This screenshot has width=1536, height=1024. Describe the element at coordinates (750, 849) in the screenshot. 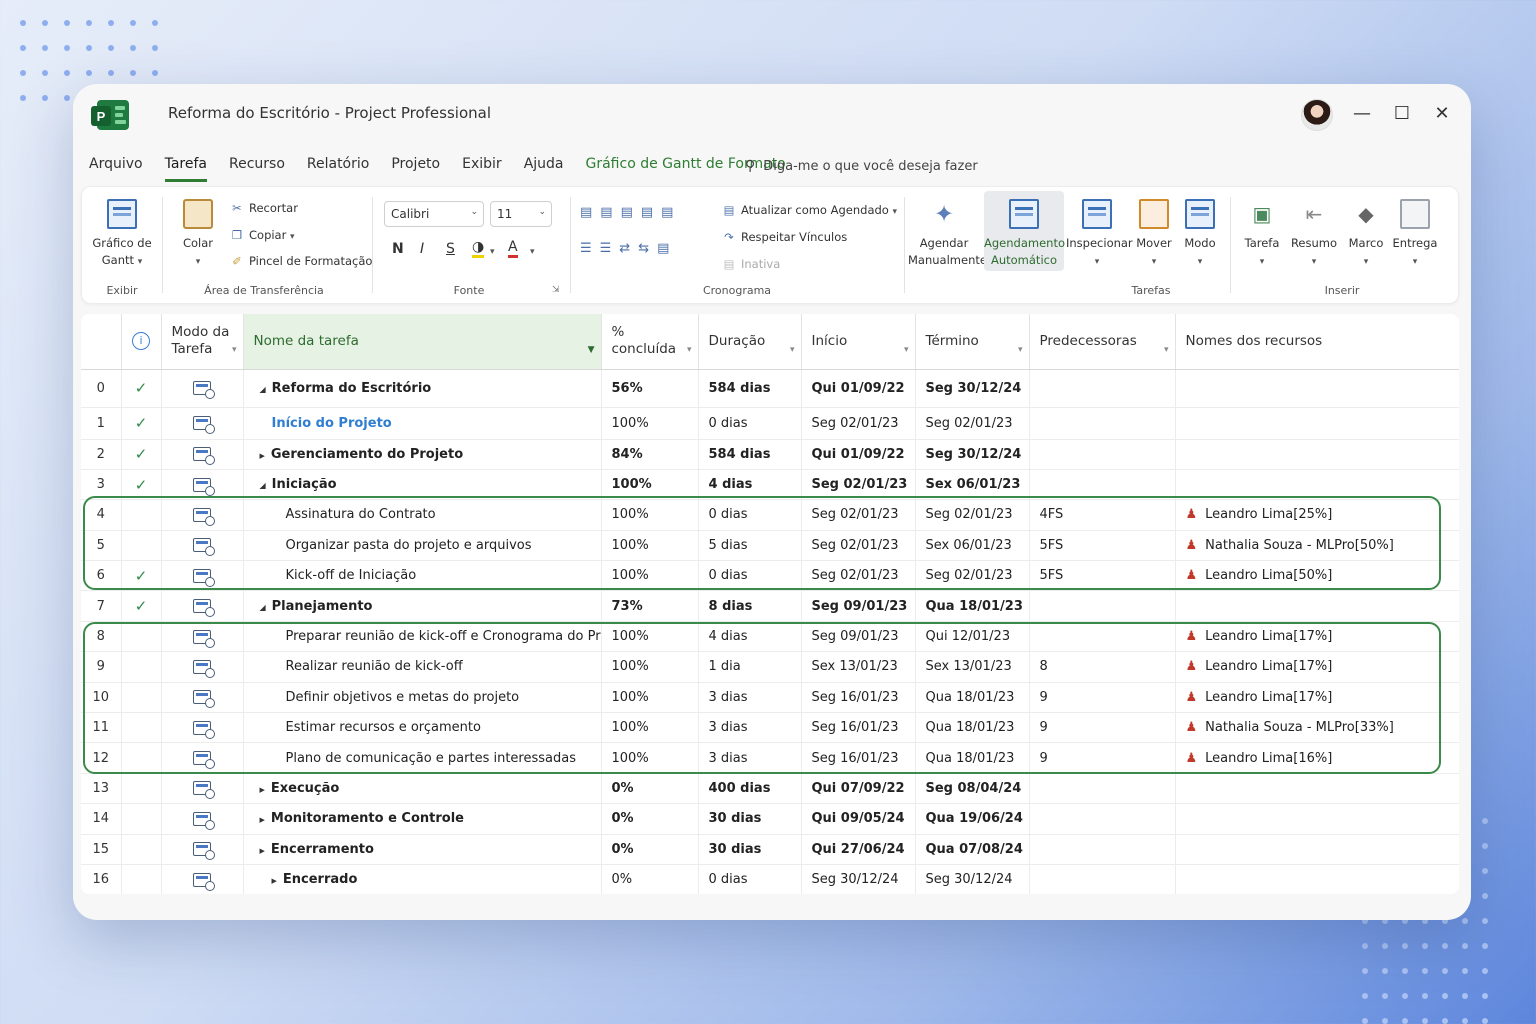

I see `cell-duration: 30 dias` at that location.